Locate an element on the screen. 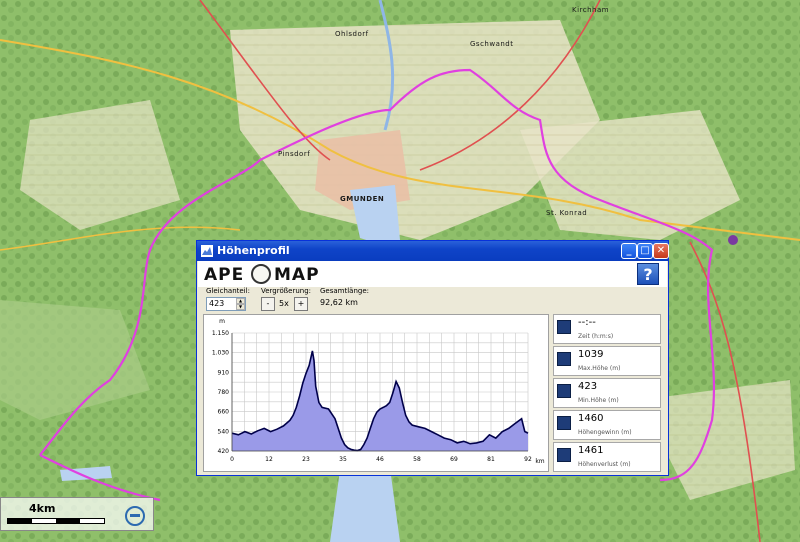 The height and width of the screenshot is (542, 800). x-tick-label: 23 is located at coordinates (306, 459).